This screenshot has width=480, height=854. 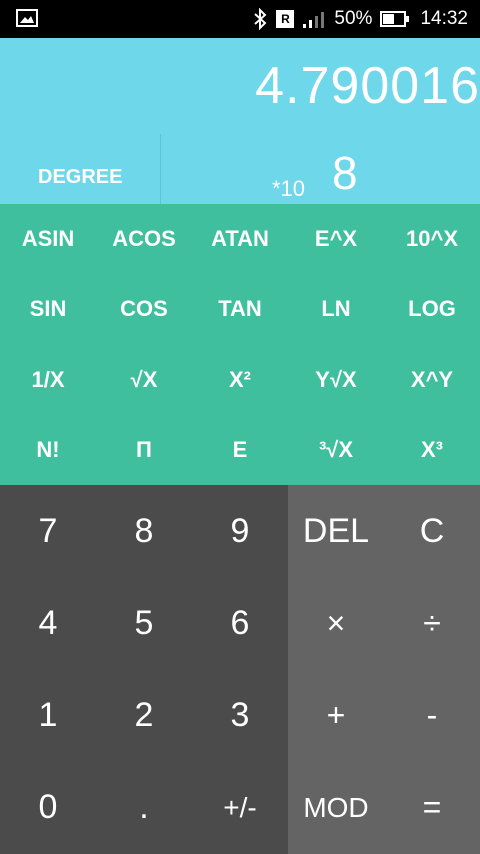 I want to click on exponent-value: 8, so click(x=345, y=173).